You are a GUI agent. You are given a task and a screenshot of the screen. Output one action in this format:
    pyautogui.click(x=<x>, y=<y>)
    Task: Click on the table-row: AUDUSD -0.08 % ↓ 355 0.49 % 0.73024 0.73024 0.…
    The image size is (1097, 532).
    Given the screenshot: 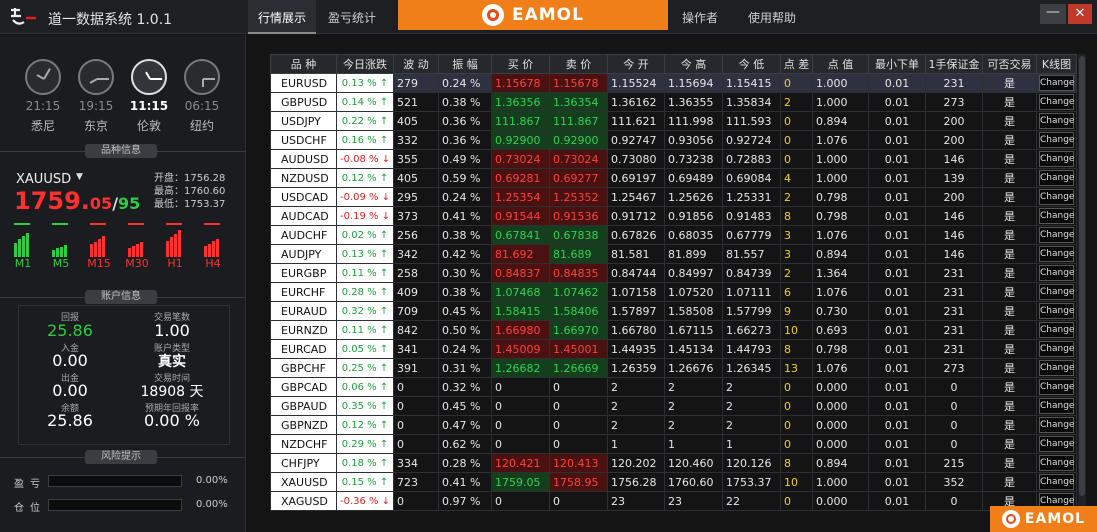 What is the action you would take?
    pyautogui.click(x=673, y=159)
    